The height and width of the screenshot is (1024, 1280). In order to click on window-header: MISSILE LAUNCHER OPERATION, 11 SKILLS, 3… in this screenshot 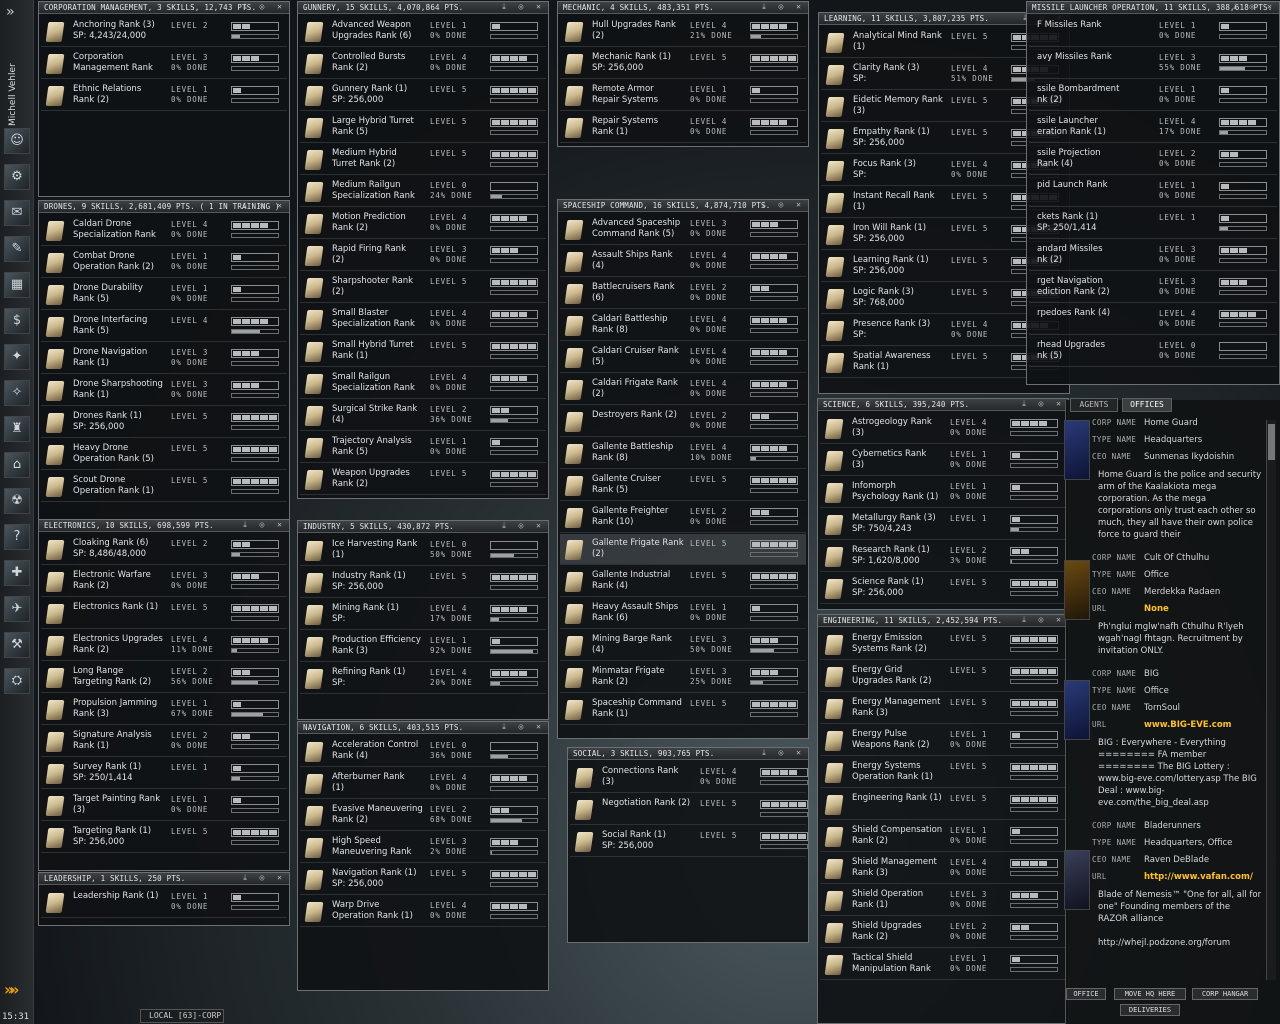, I will do `click(1153, 8)`.